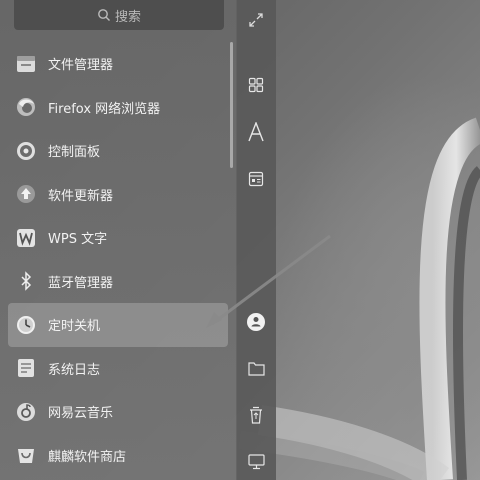 The height and width of the screenshot is (480, 480). What do you see at coordinates (256, 132) in the screenshot?
I see `letter-sort-icon` at bounding box center [256, 132].